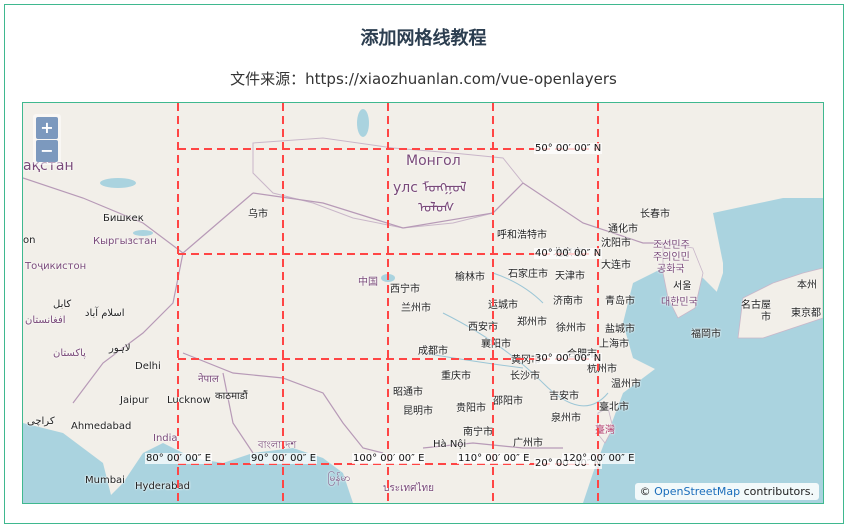 Image resolution: width=847 pixels, height=526 pixels. What do you see at coordinates (101, 426) in the screenshot?
I see `label-ahmedabad: Ahmedabad` at bounding box center [101, 426].